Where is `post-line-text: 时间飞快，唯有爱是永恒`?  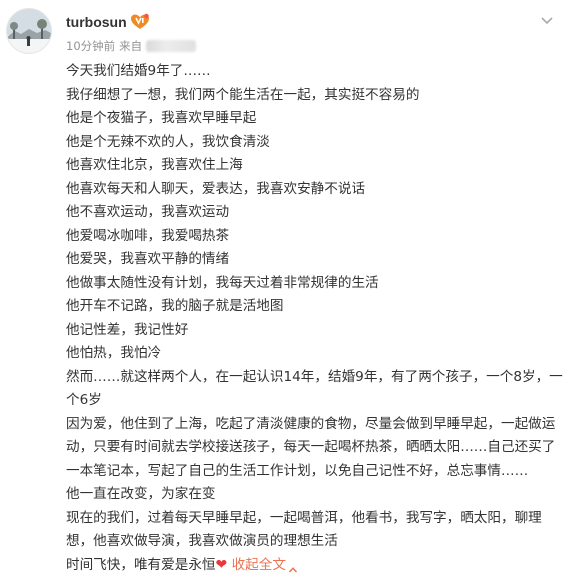
post-line-text: 时间飞快，唯有爱是永恒 is located at coordinates (141, 564).